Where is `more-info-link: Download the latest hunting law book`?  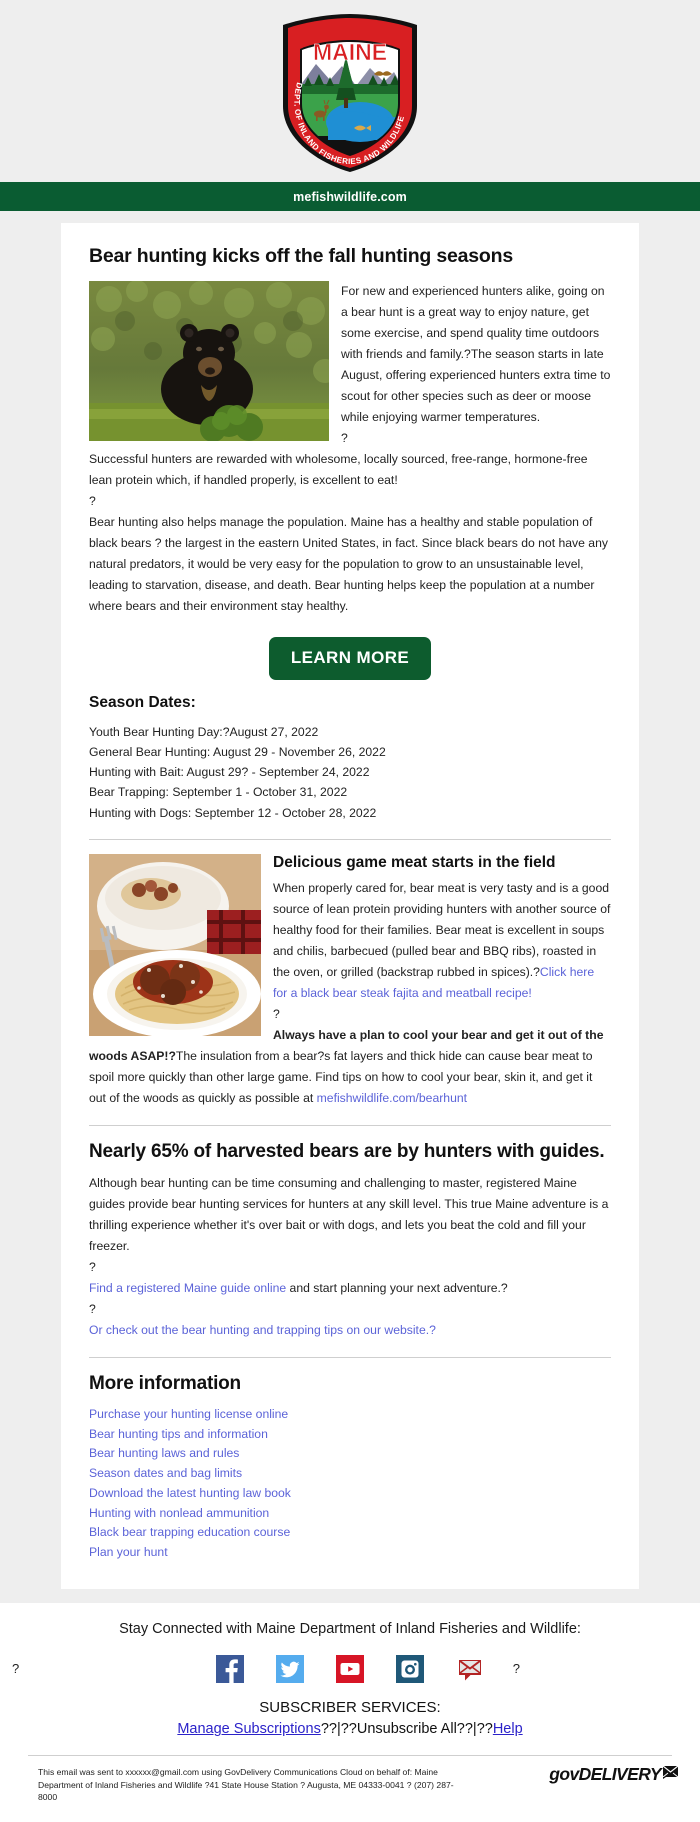 more-info-link: Download the latest hunting law book is located at coordinates (190, 1493).